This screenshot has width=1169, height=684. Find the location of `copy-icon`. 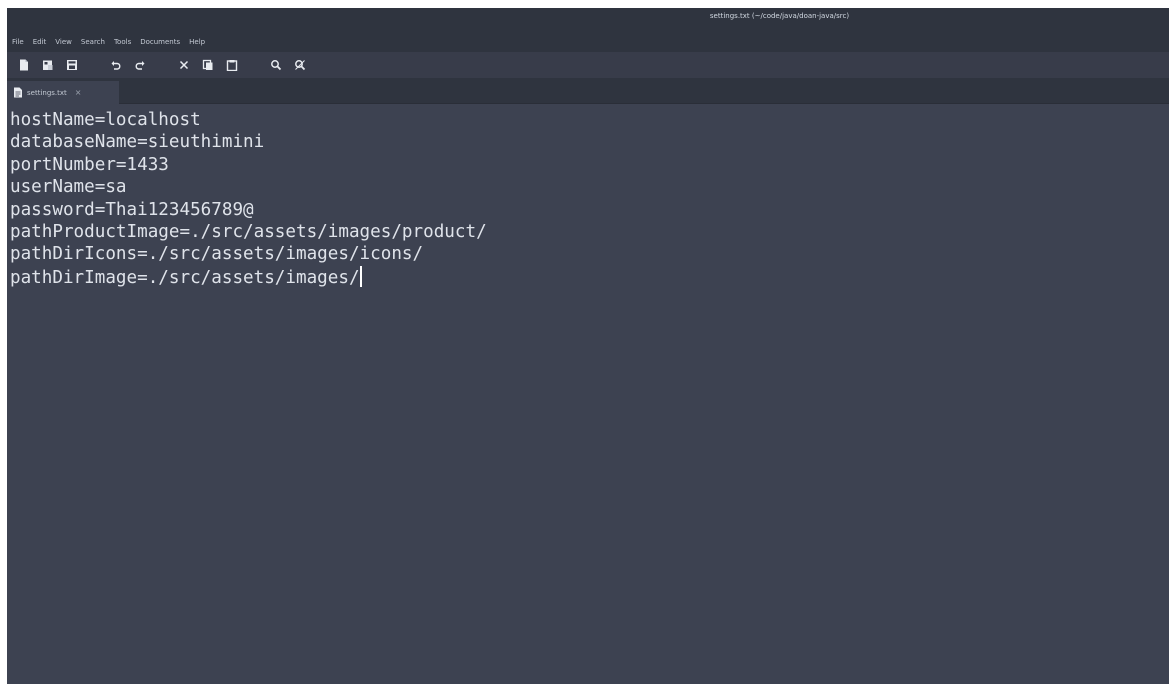

copy-icon is located at coordinates (207, 64).